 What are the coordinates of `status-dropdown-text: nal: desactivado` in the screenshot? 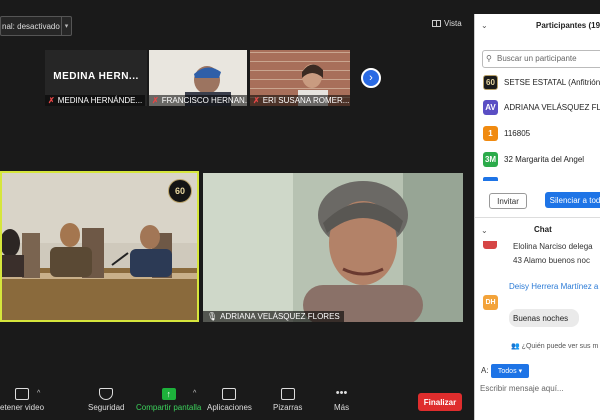 It's located at (31, 26).